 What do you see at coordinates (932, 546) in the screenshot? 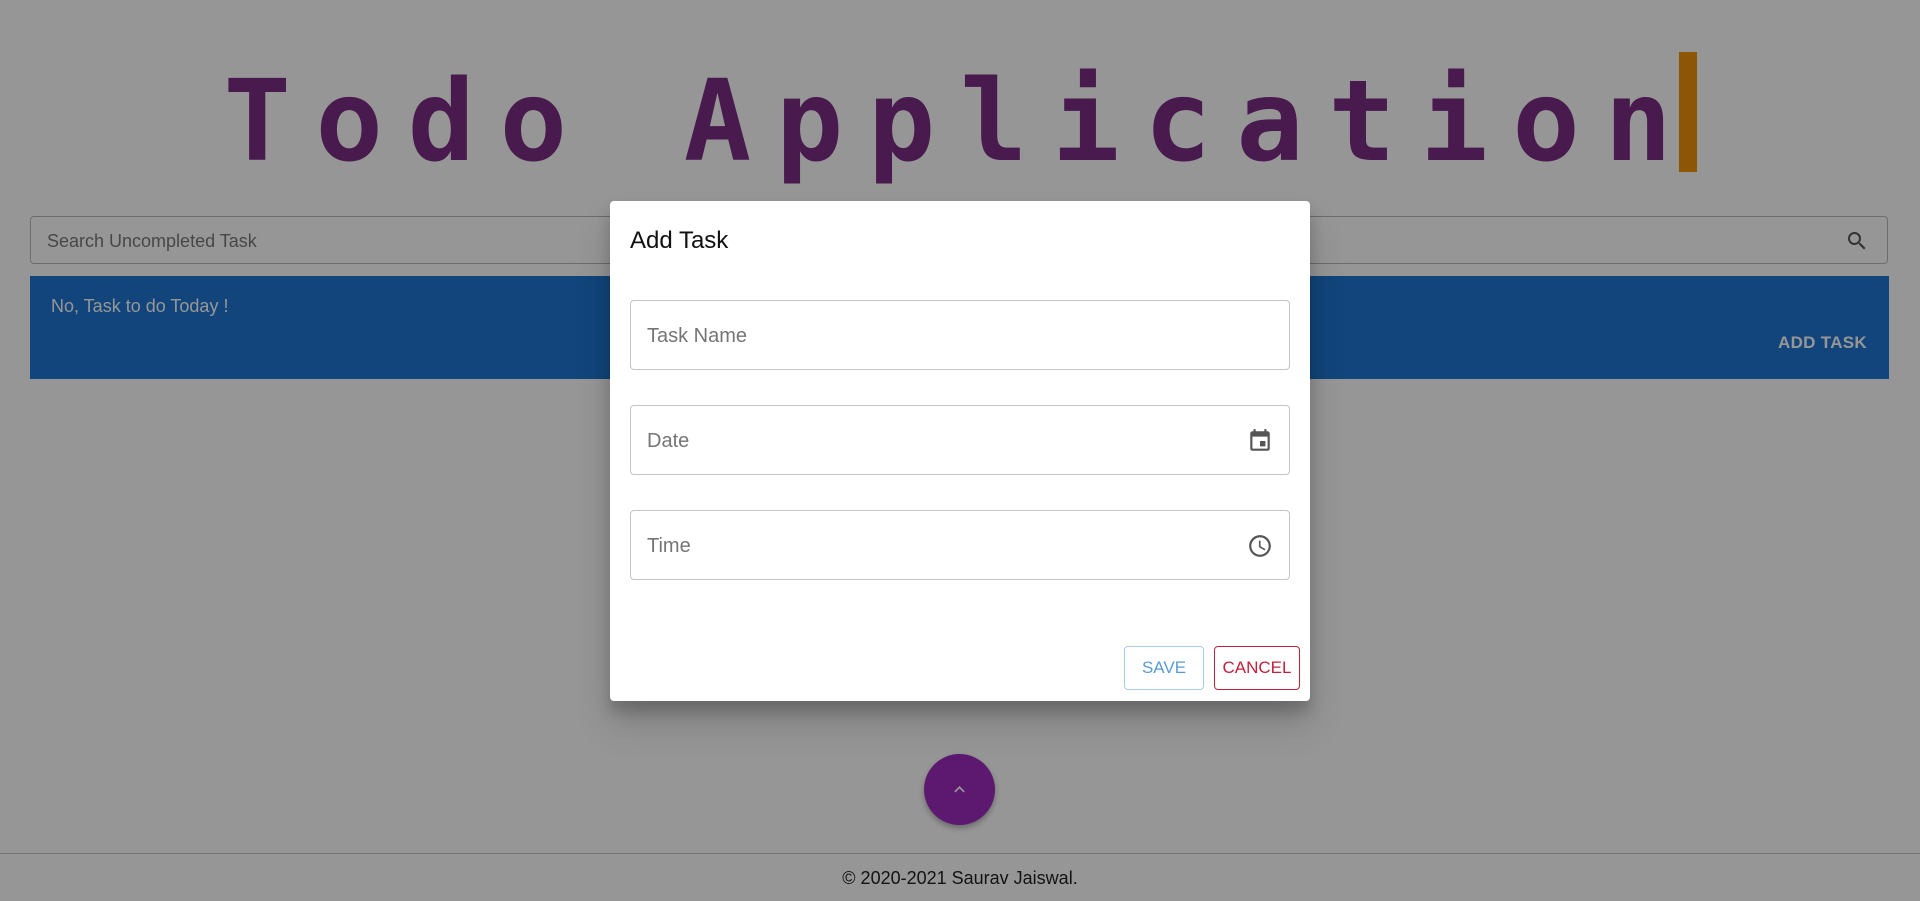
I see `time-input` at bounding box center [932, 546].